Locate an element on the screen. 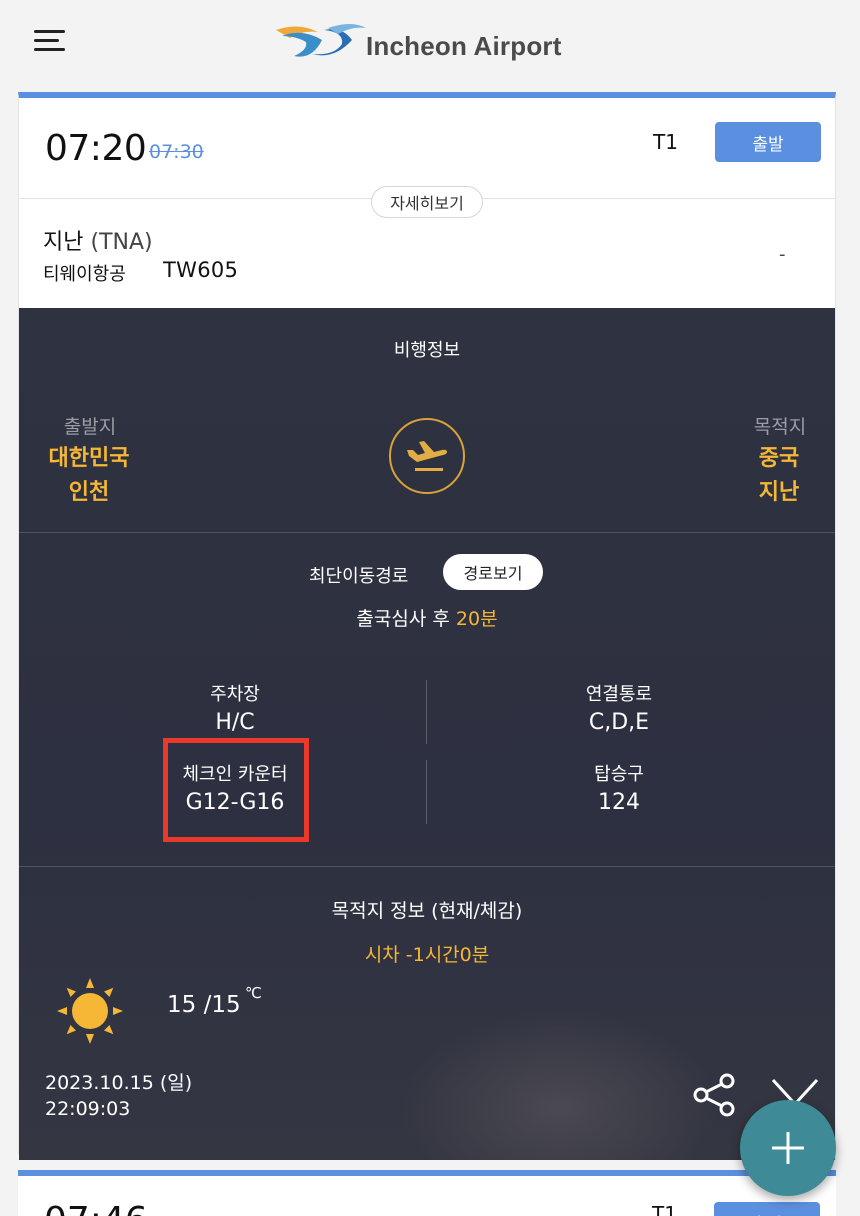 This screenshot has width=860, height=1216. app-header: Incheon Airport is located at coordinates (430, 46).